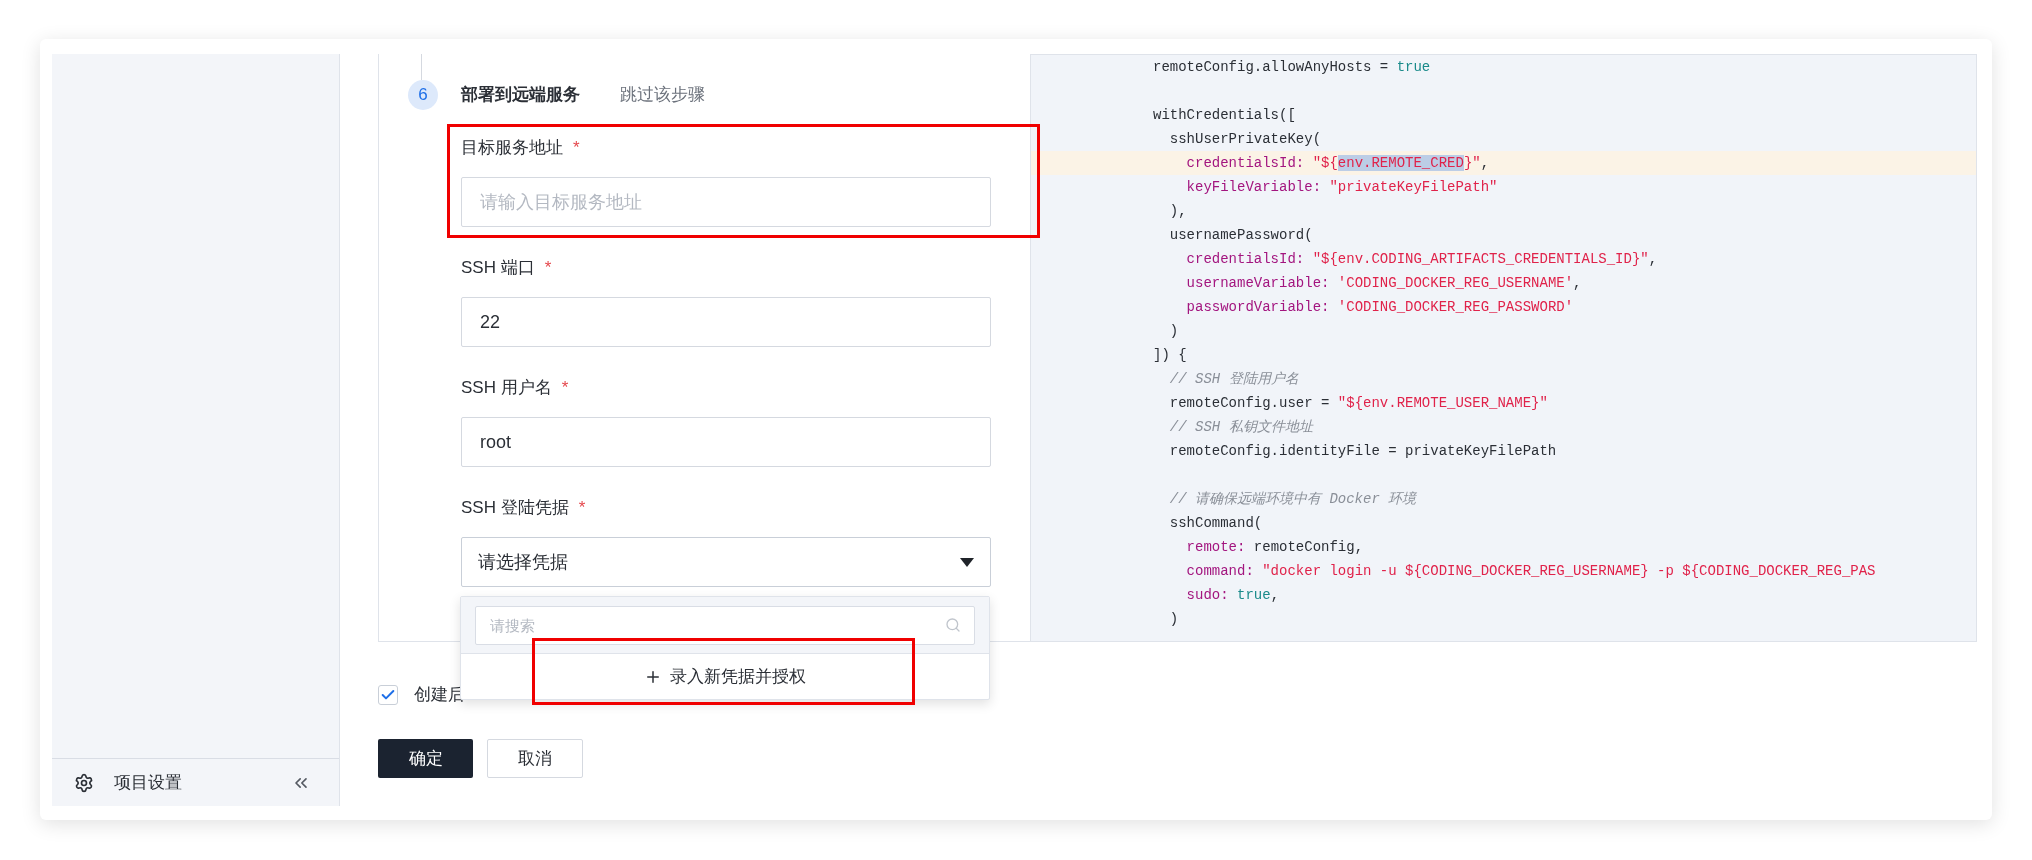 Image resolution: width=2032 pixels, height=860 pixels. I want to click on input-field: 请输入目标服务地址, so click(726, 202).